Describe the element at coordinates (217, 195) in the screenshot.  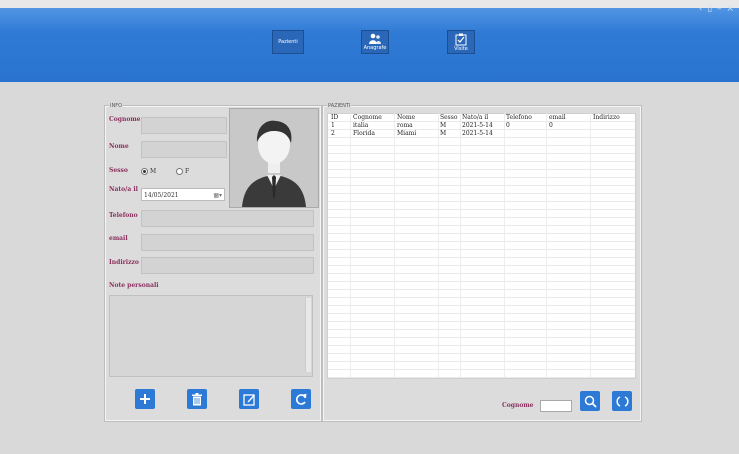
I see `calendar-icon: ▦▾` at that location.